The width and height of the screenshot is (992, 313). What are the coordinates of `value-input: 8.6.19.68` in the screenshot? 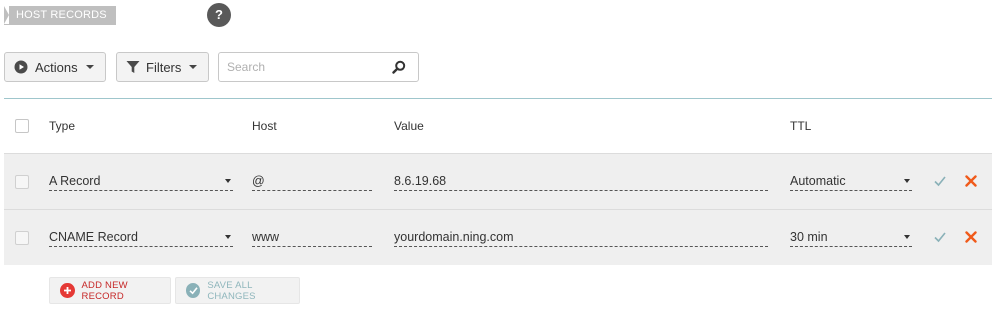 It's located at (581, 182).